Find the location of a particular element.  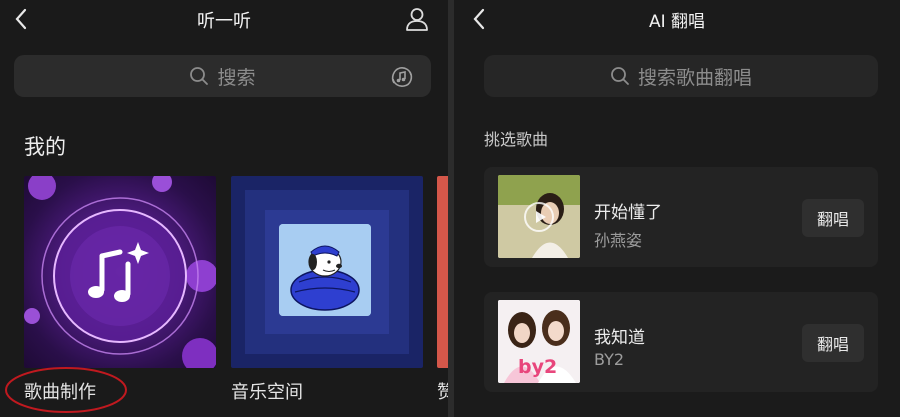

page-title-right: AI 翻唱 is located at coordinates (677, 22).